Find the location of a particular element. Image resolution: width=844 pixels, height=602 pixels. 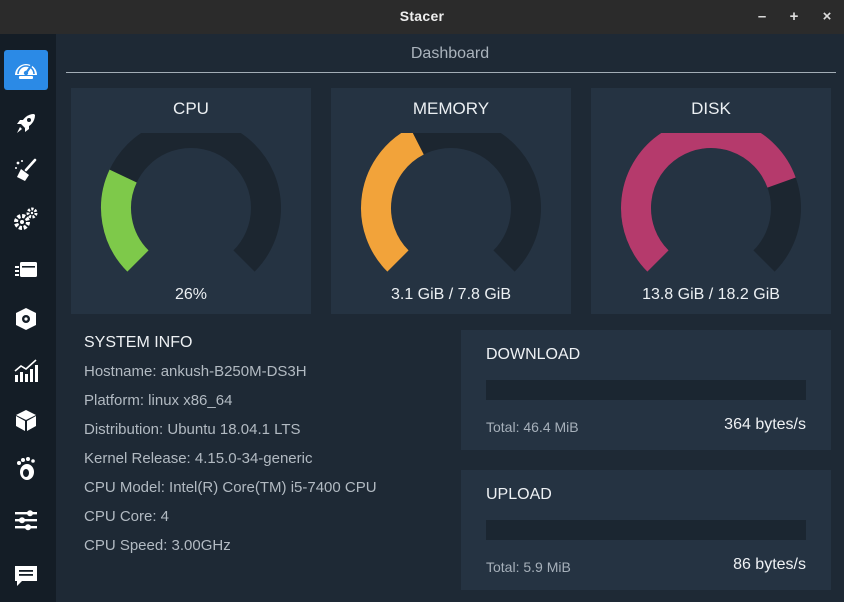

broom-icon is located at coordinates (26, 169).